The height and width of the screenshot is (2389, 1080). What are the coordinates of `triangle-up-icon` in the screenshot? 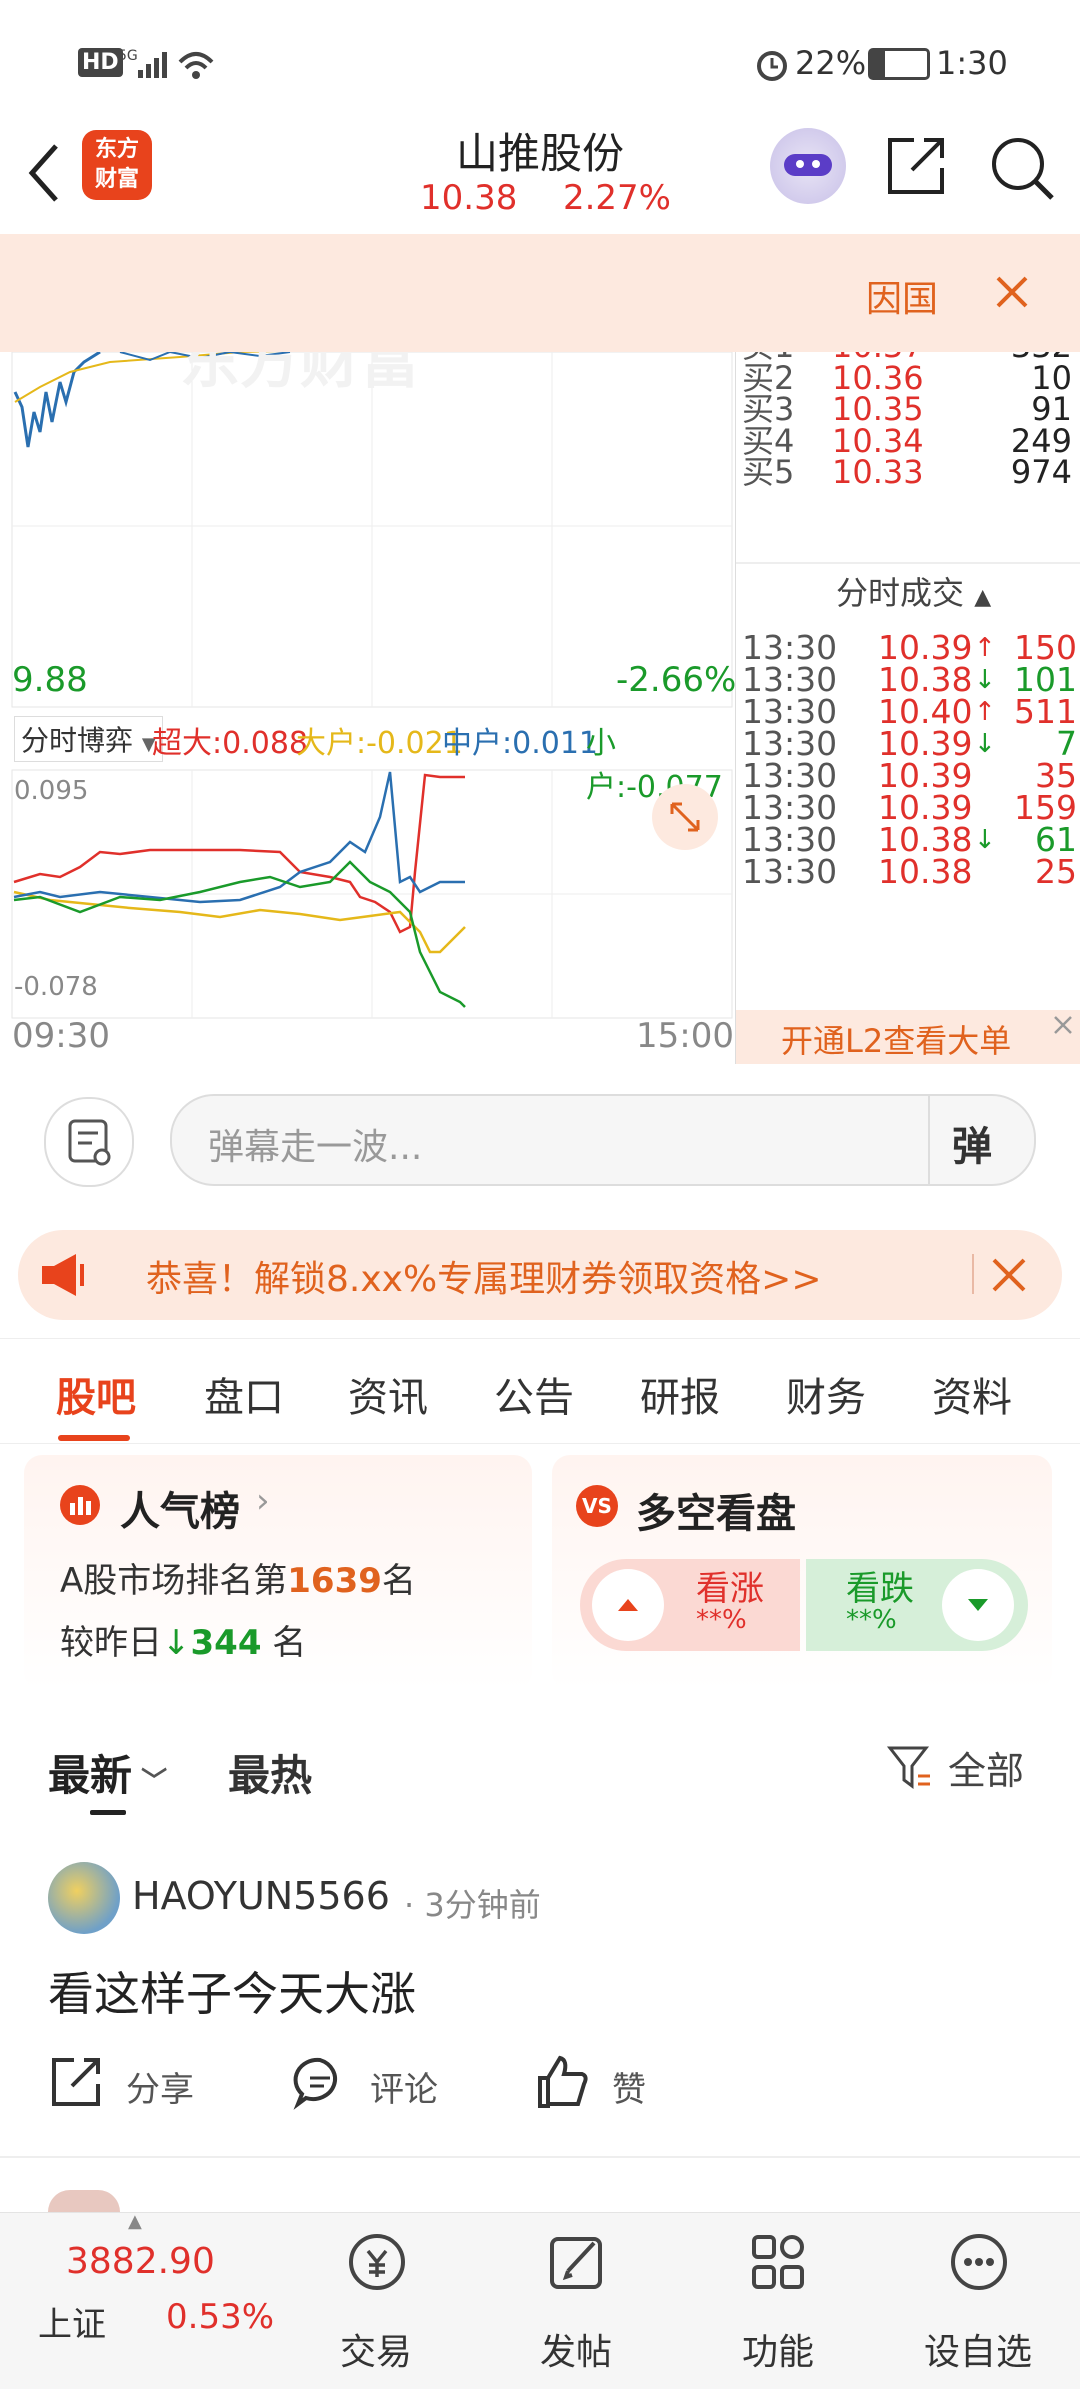 It's located at (628, 1605).